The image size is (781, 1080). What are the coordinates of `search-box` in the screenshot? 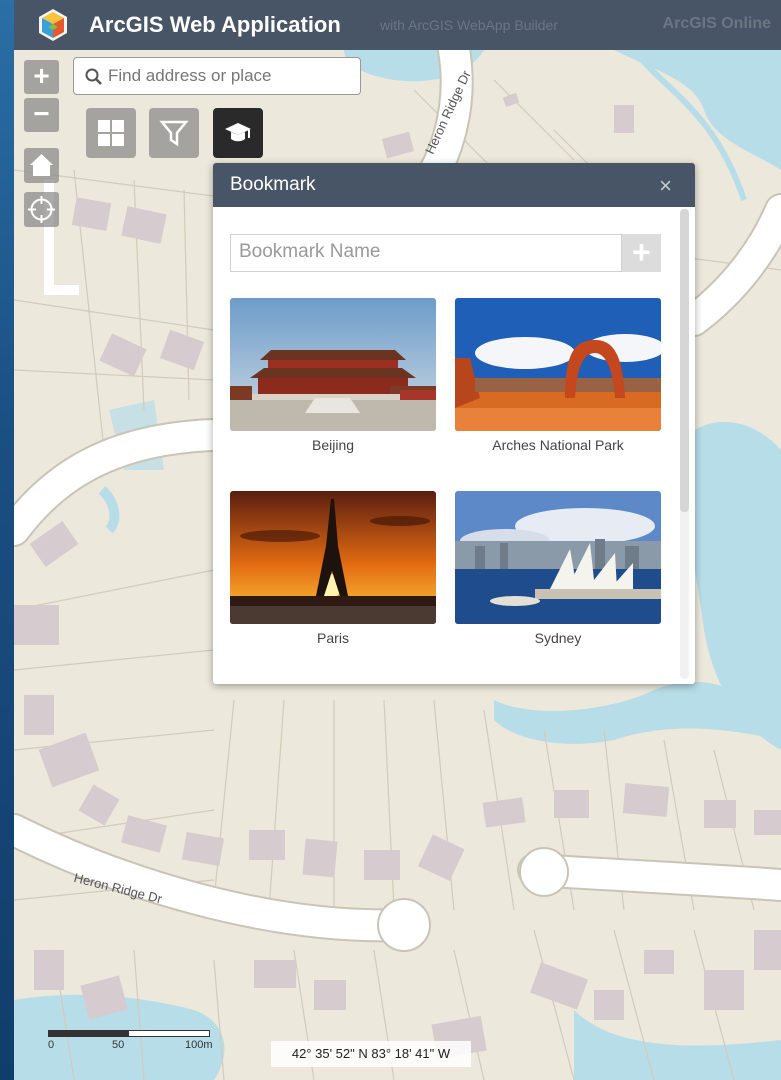 It's located at (217, 76).